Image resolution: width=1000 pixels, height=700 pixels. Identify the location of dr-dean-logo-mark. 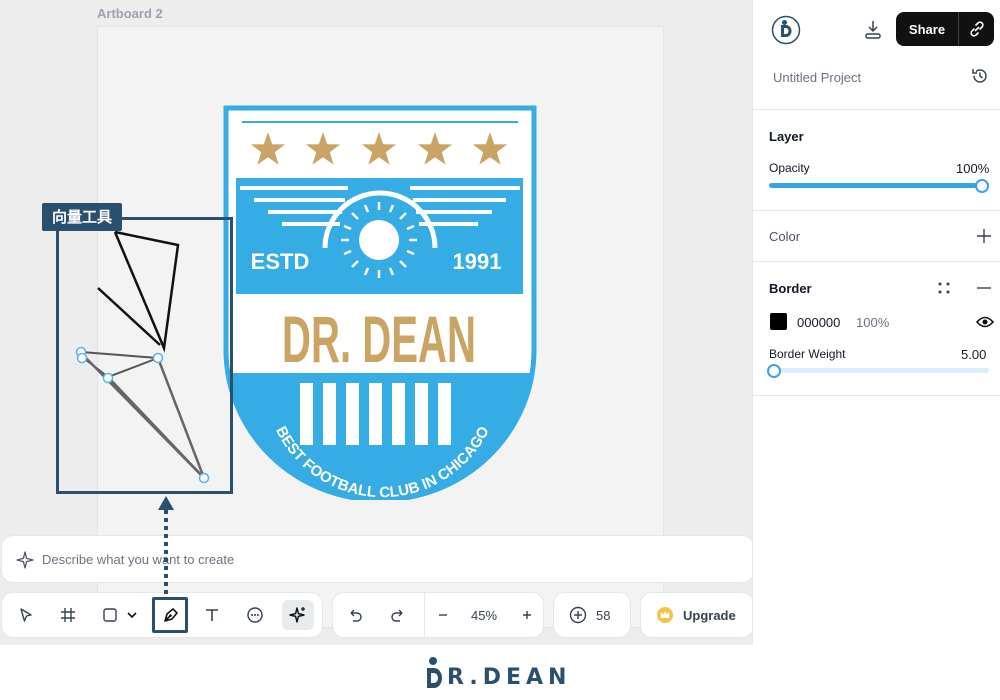
(434, 672).